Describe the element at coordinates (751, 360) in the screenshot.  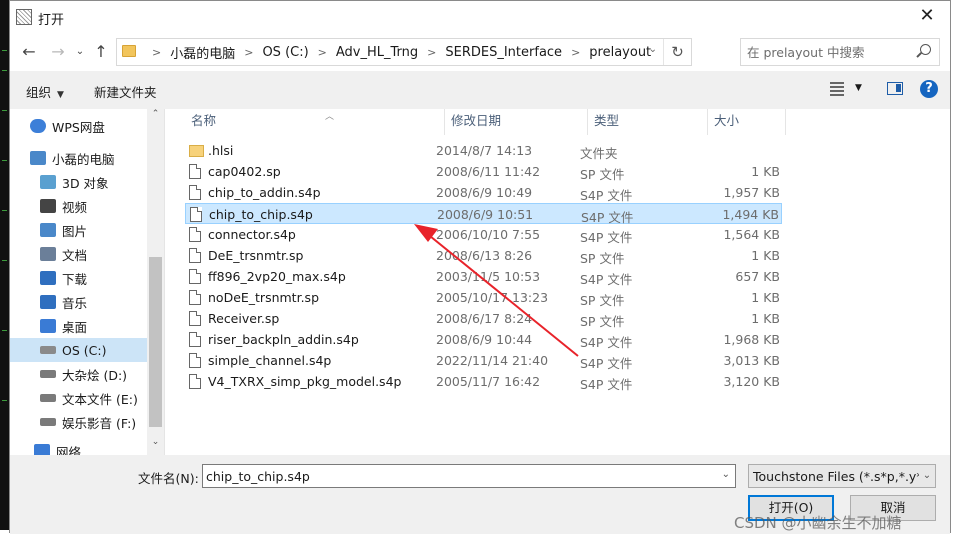
I see `file-size: 3,013 KB` at that location.